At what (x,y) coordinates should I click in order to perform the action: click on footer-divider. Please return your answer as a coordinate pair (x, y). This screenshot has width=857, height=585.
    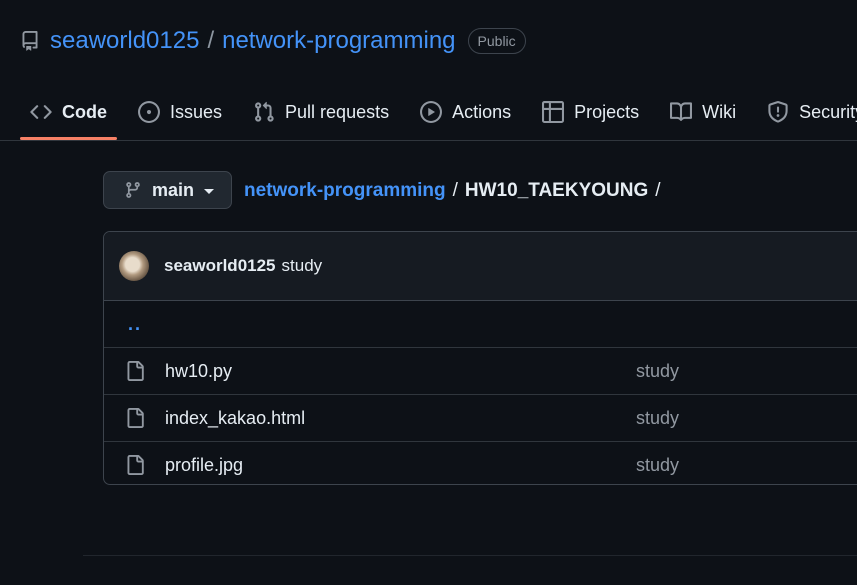
    Looking at the image, I should click on (470, 555).